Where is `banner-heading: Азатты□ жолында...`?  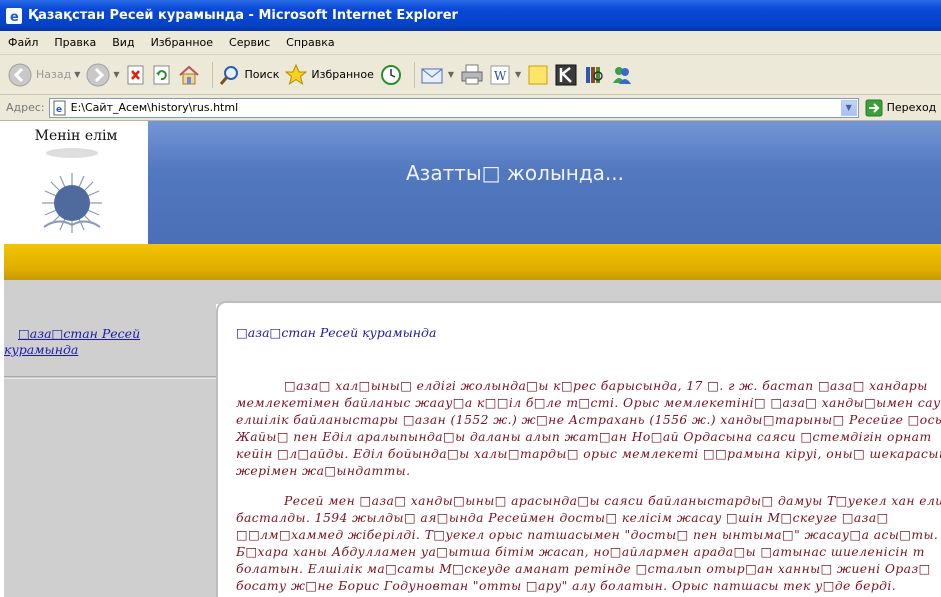
banner-heading: Азатты□ жолында... is located at coordinates (515, 173).